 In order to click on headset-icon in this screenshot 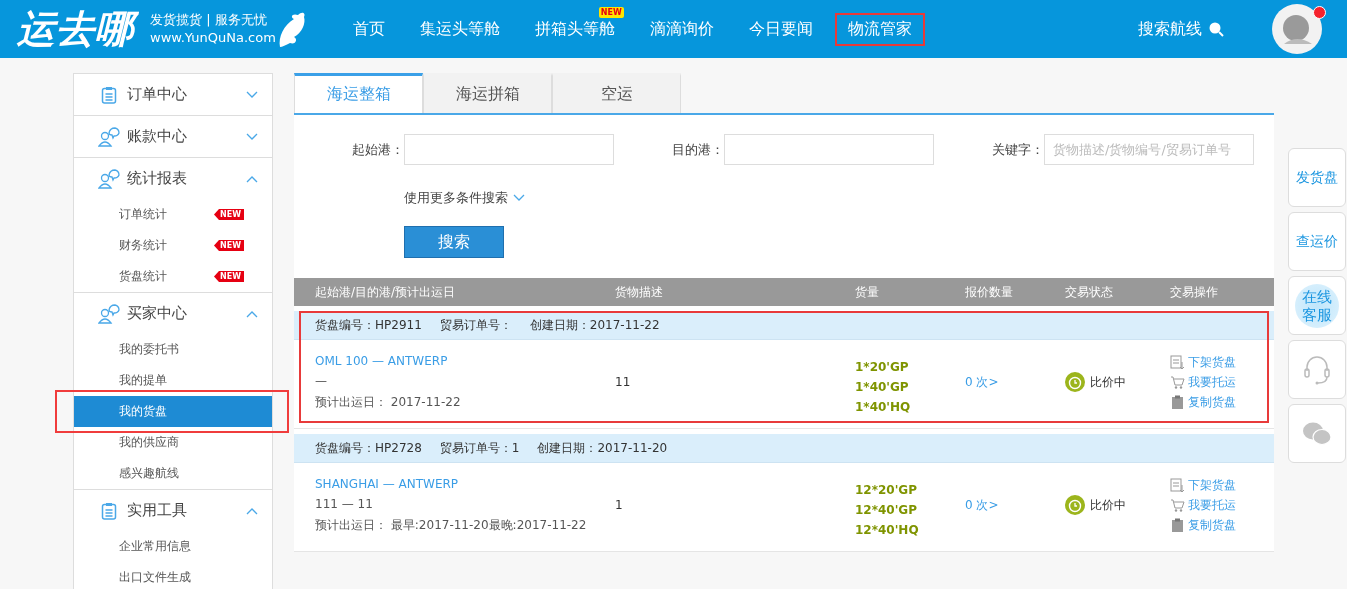, I will do `click(1317, 369)`.